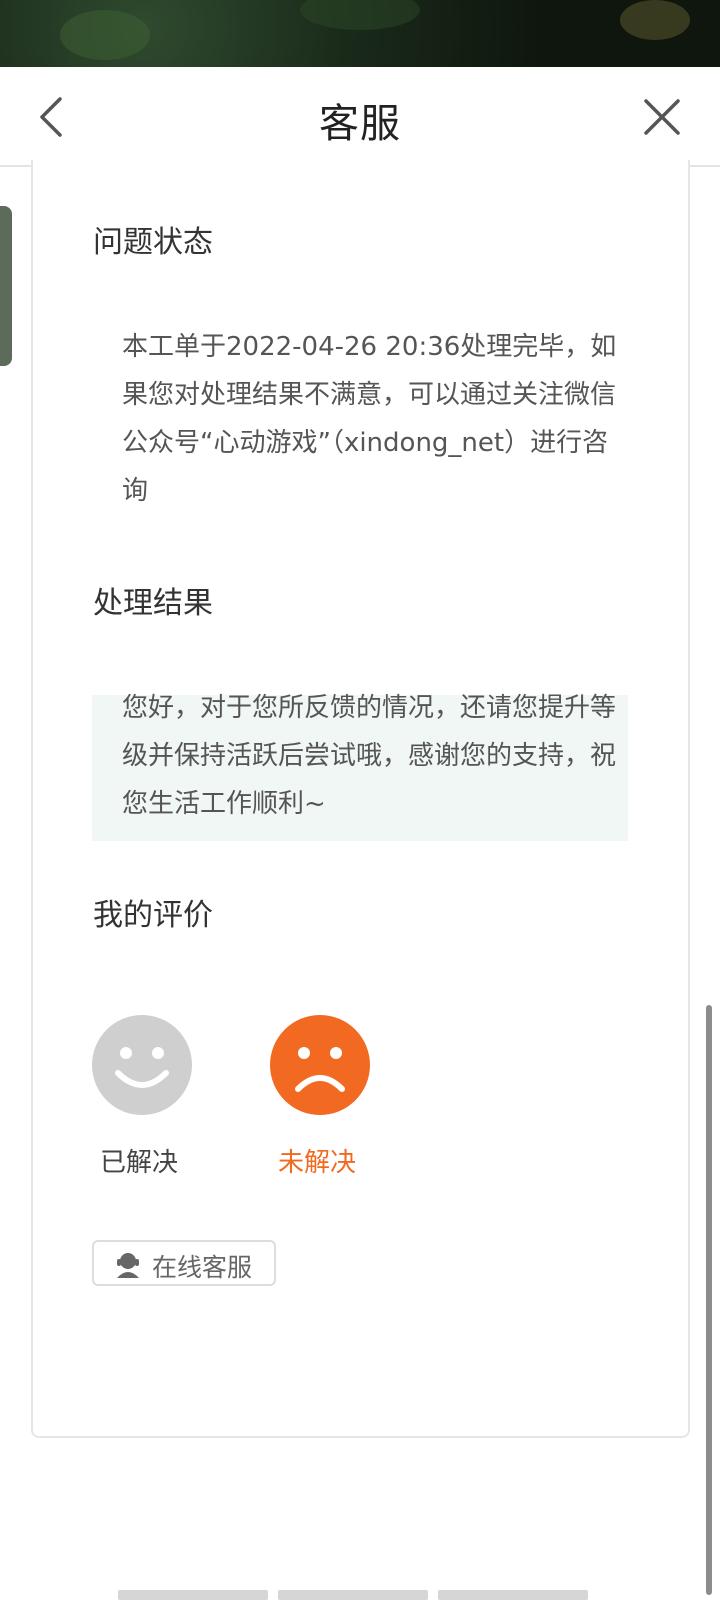  I want to click on customer-service-icon, so click(128, 1265).